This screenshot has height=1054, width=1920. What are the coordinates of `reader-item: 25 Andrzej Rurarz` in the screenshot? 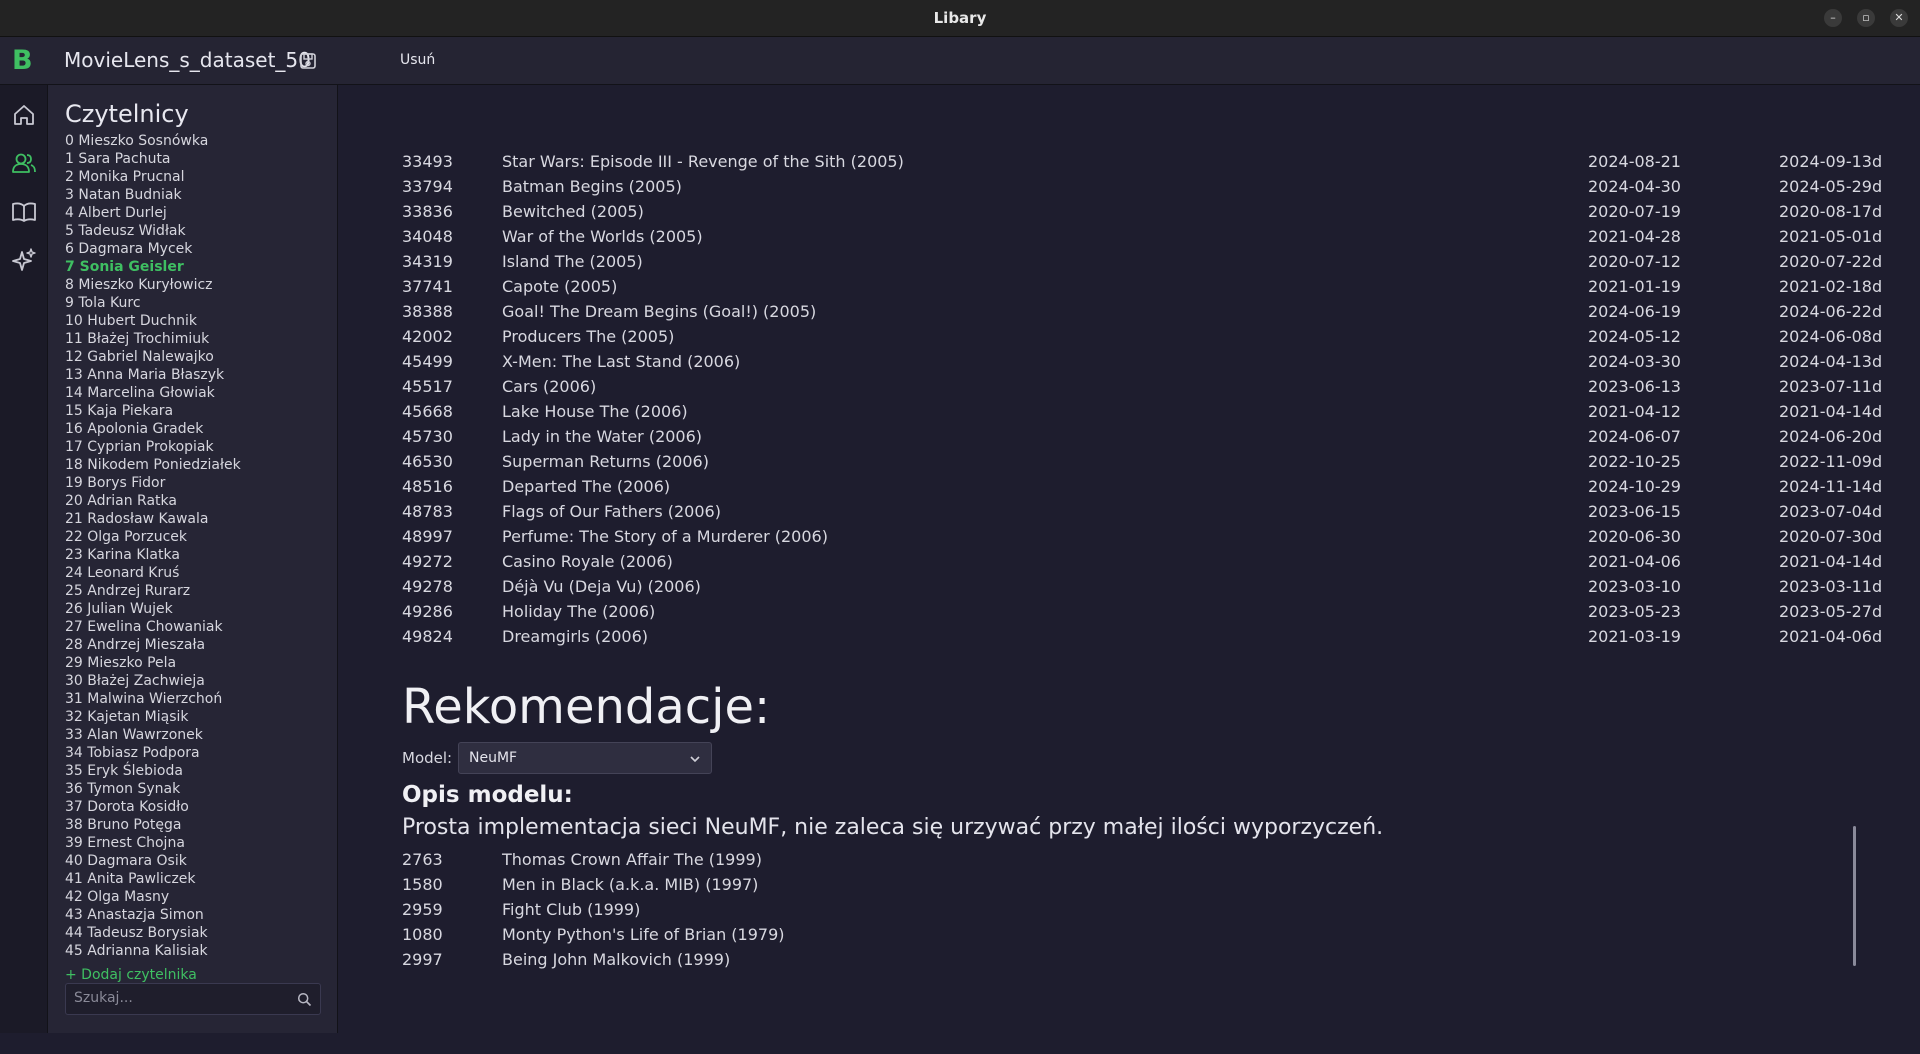 It's located at (195, 591).